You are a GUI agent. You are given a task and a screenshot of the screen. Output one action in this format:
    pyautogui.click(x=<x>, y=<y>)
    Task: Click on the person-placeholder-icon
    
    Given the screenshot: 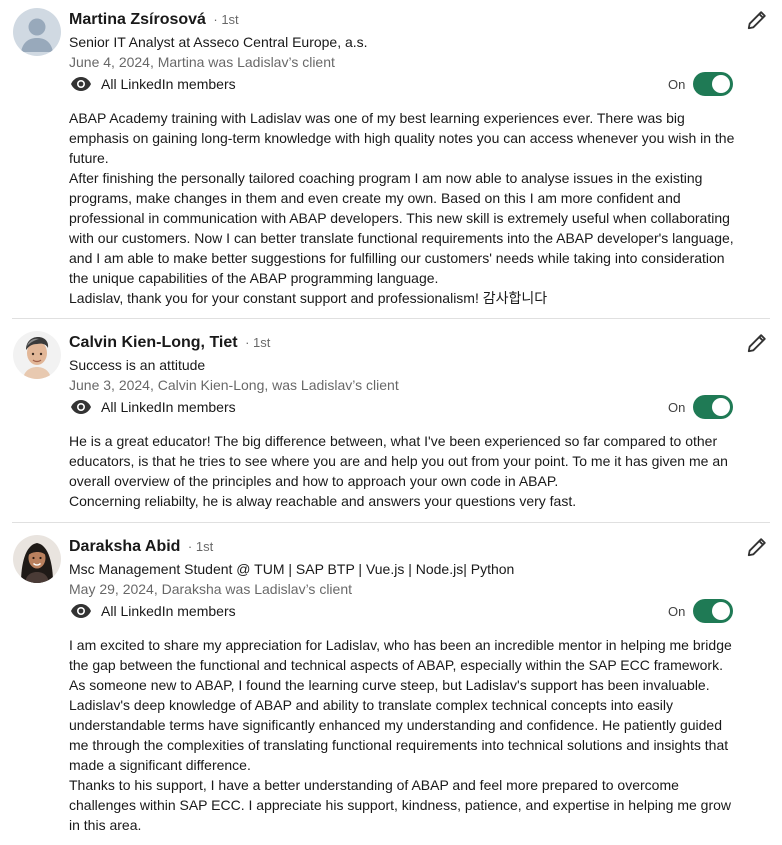 What is the action you would take?
    pyautogui.click(x=37, y=32)
    